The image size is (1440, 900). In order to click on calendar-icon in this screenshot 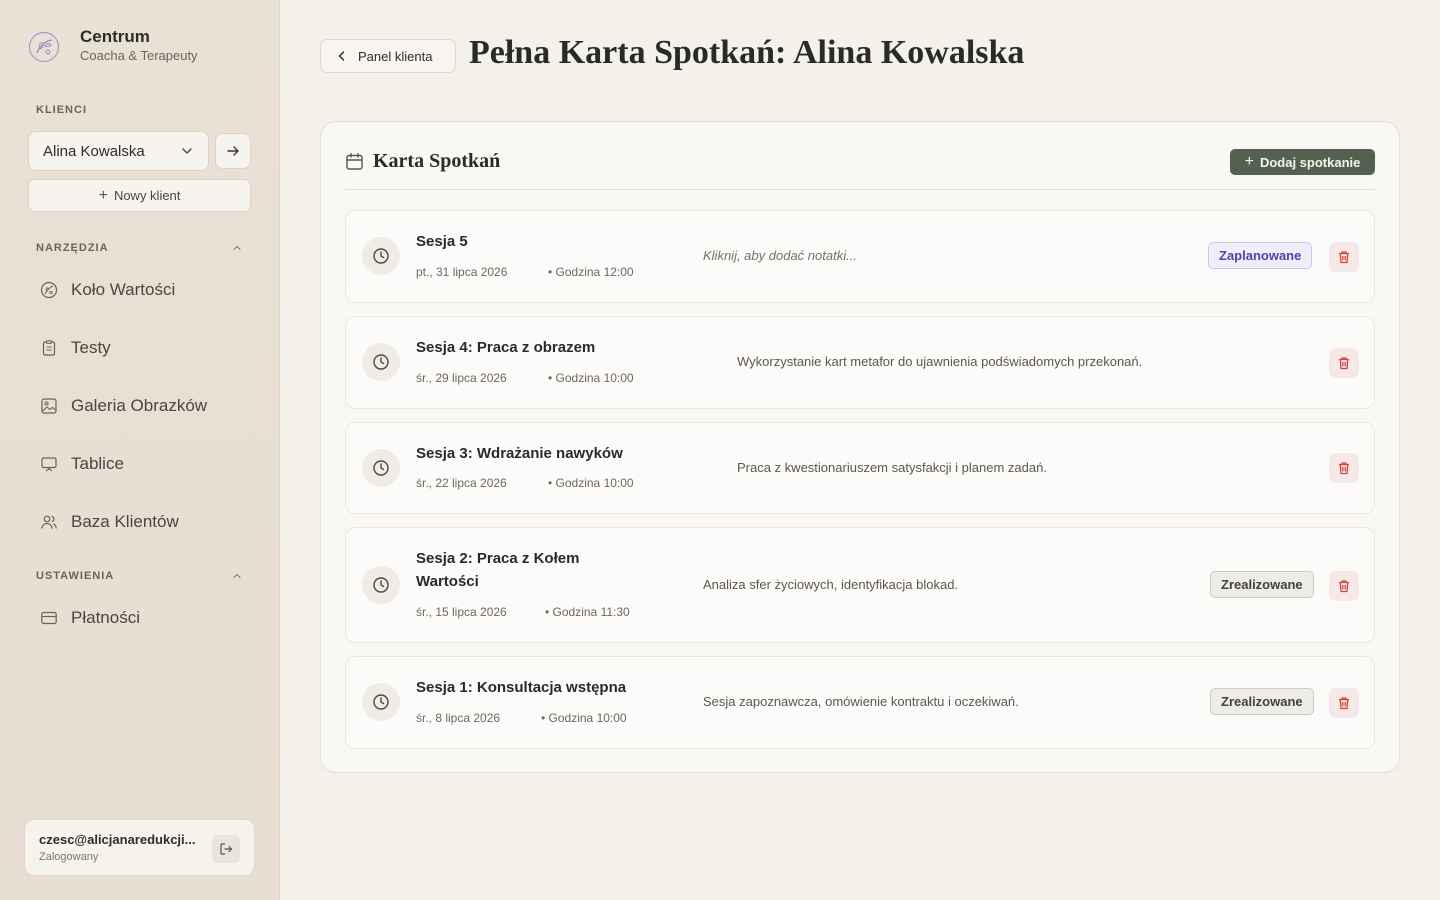, I will do `click(354, 161)`.